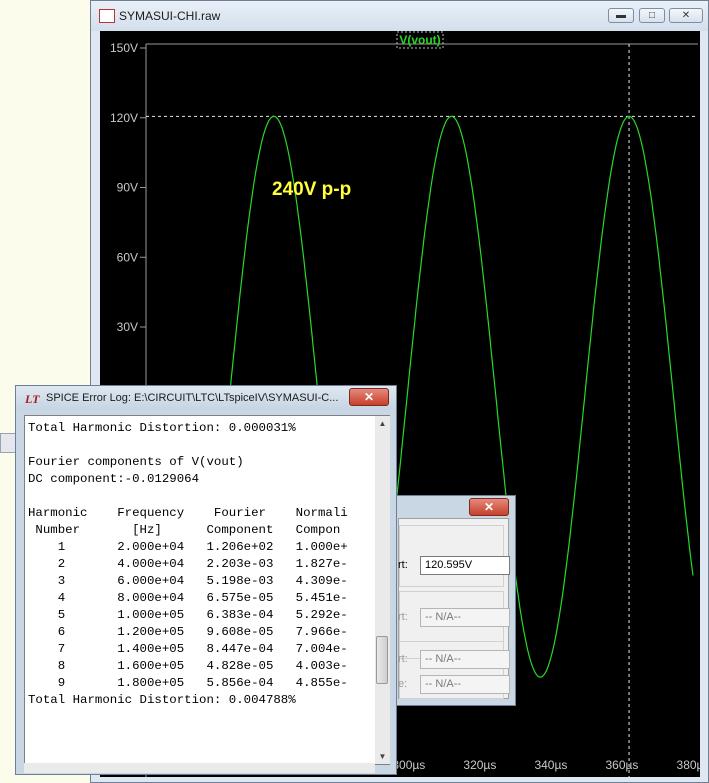  Describe the element at coordinates (419, 40) in the screenshot. I see `trace-legend-label: V(vout)` at that location.